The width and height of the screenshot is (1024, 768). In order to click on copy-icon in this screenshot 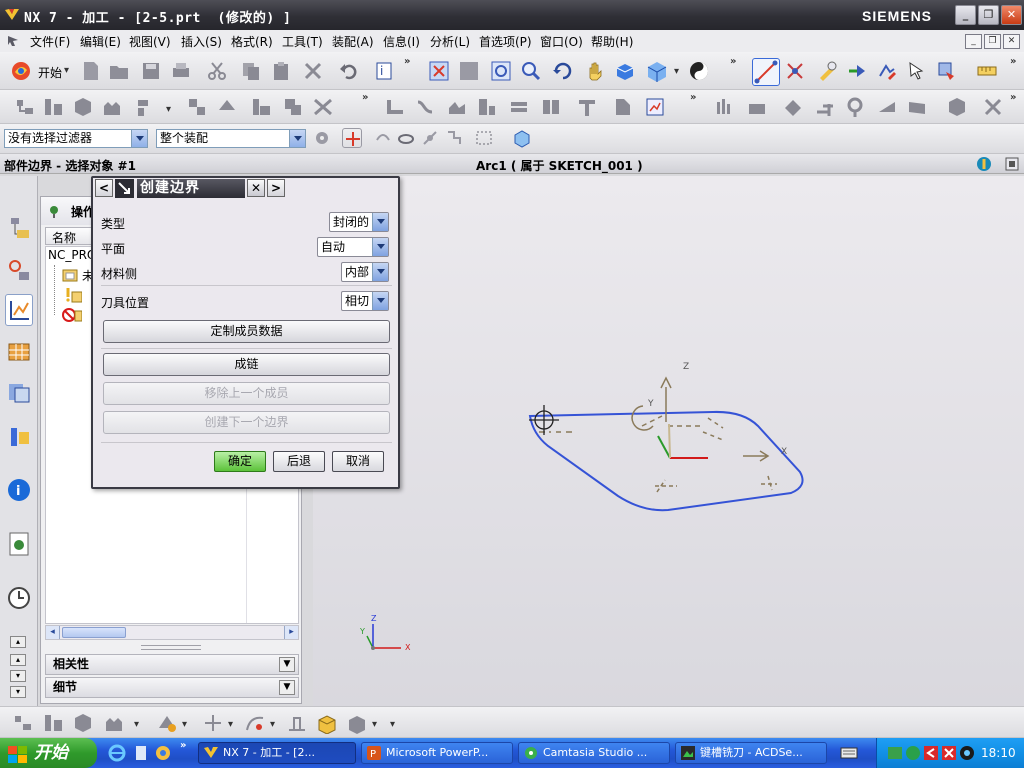, I will do `click(251, 71)`.